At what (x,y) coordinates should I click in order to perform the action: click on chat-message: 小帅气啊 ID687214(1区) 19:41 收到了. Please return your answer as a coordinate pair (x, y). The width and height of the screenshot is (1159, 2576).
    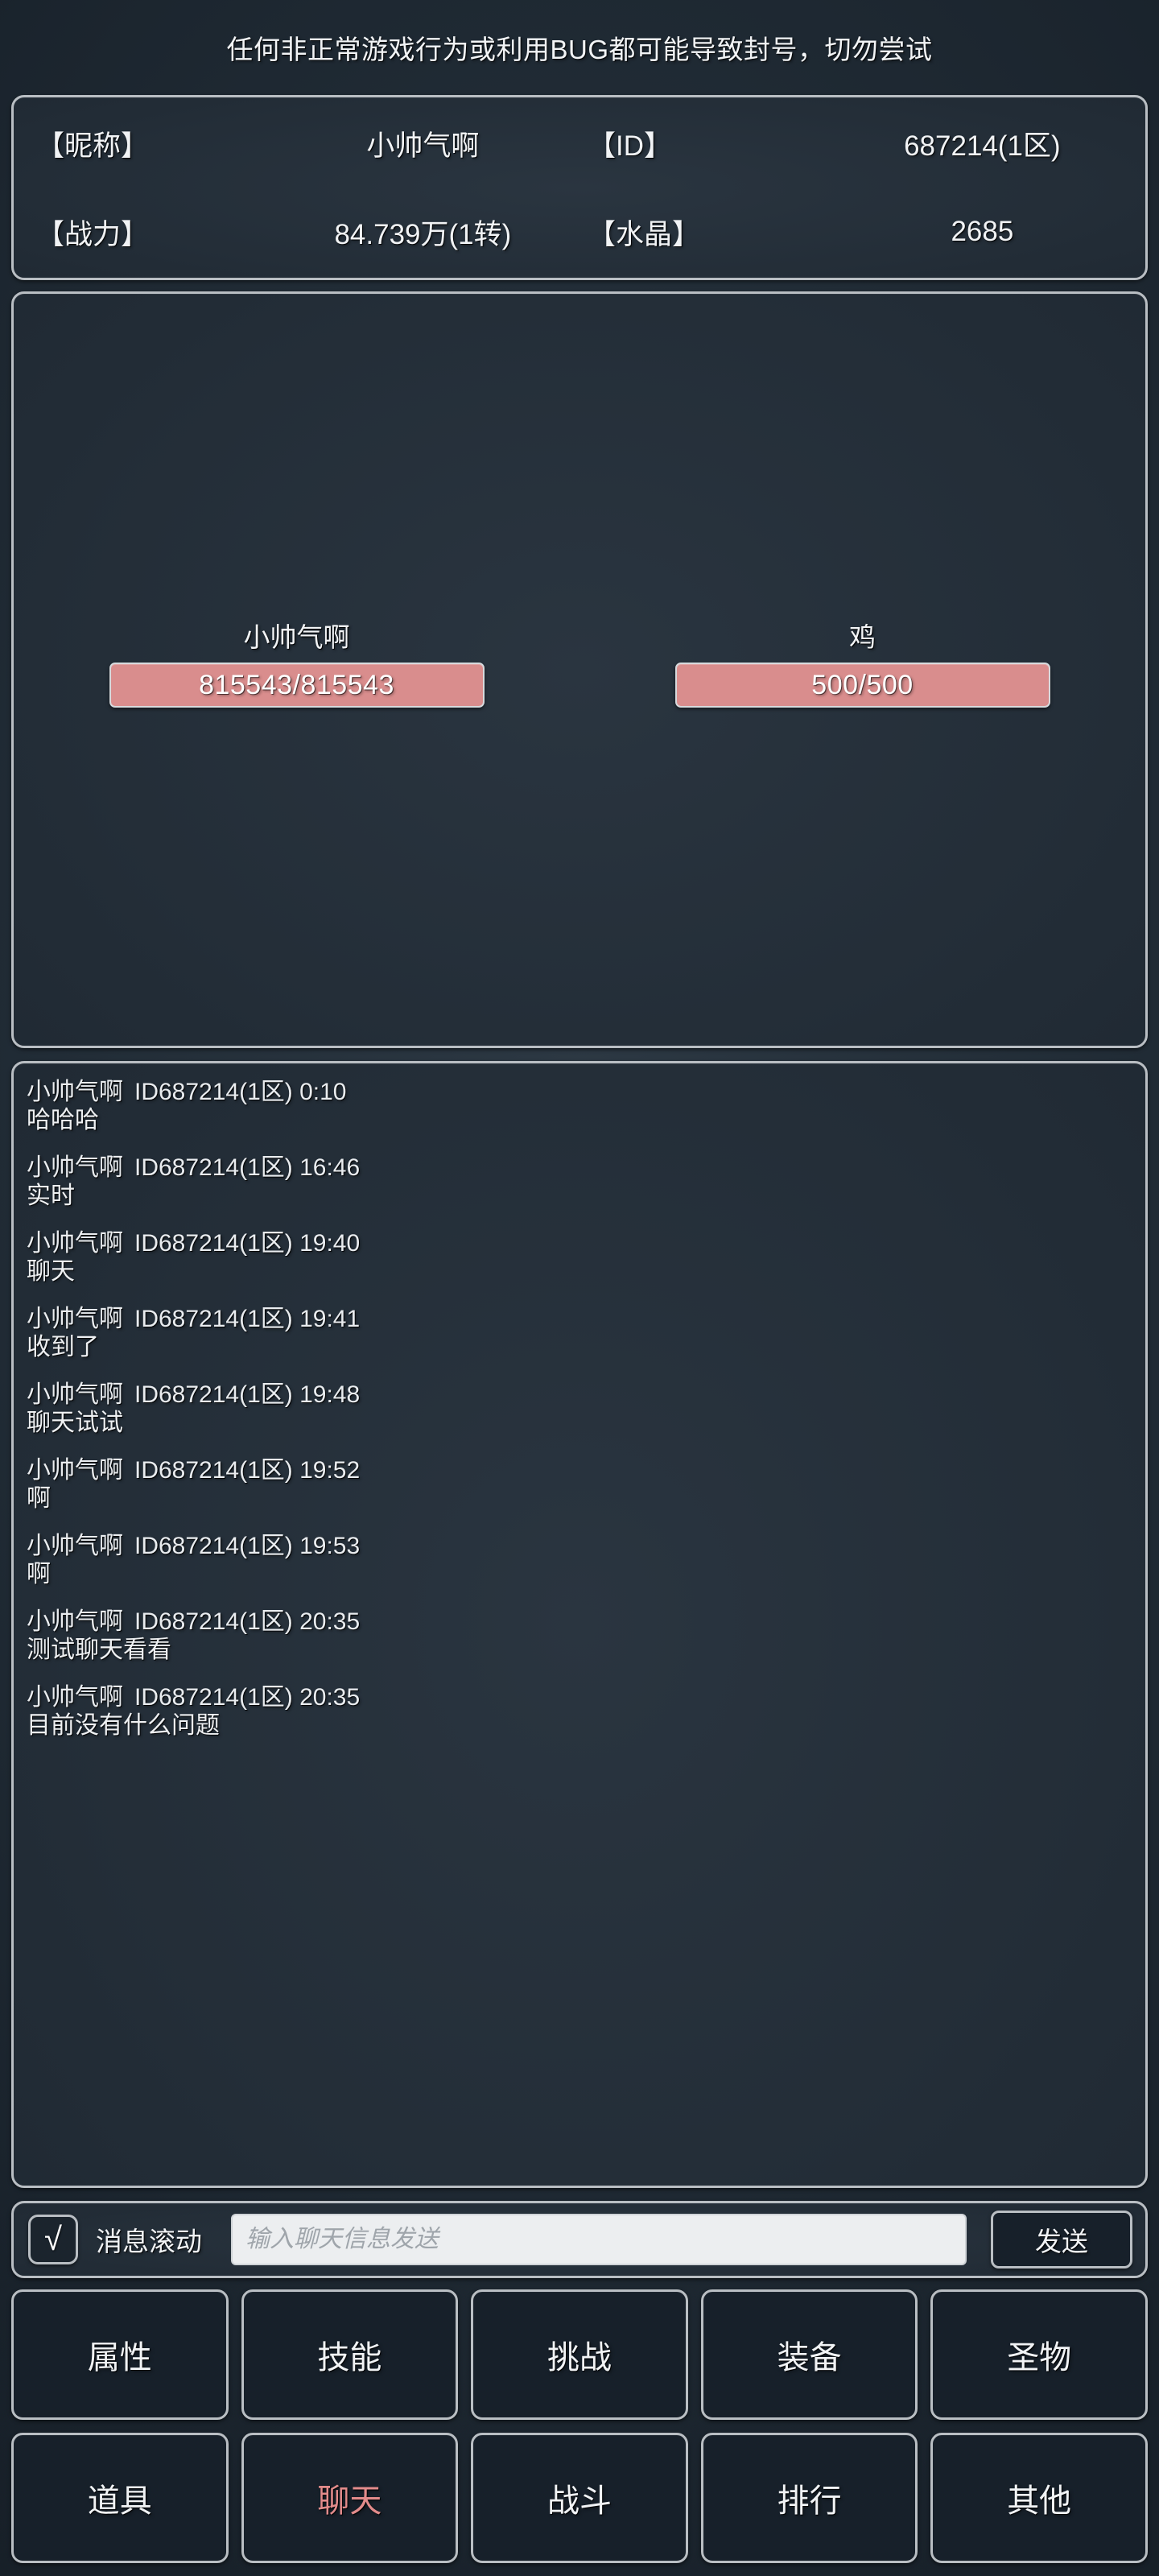
    Looking at the image, I should click on (579, 1334).